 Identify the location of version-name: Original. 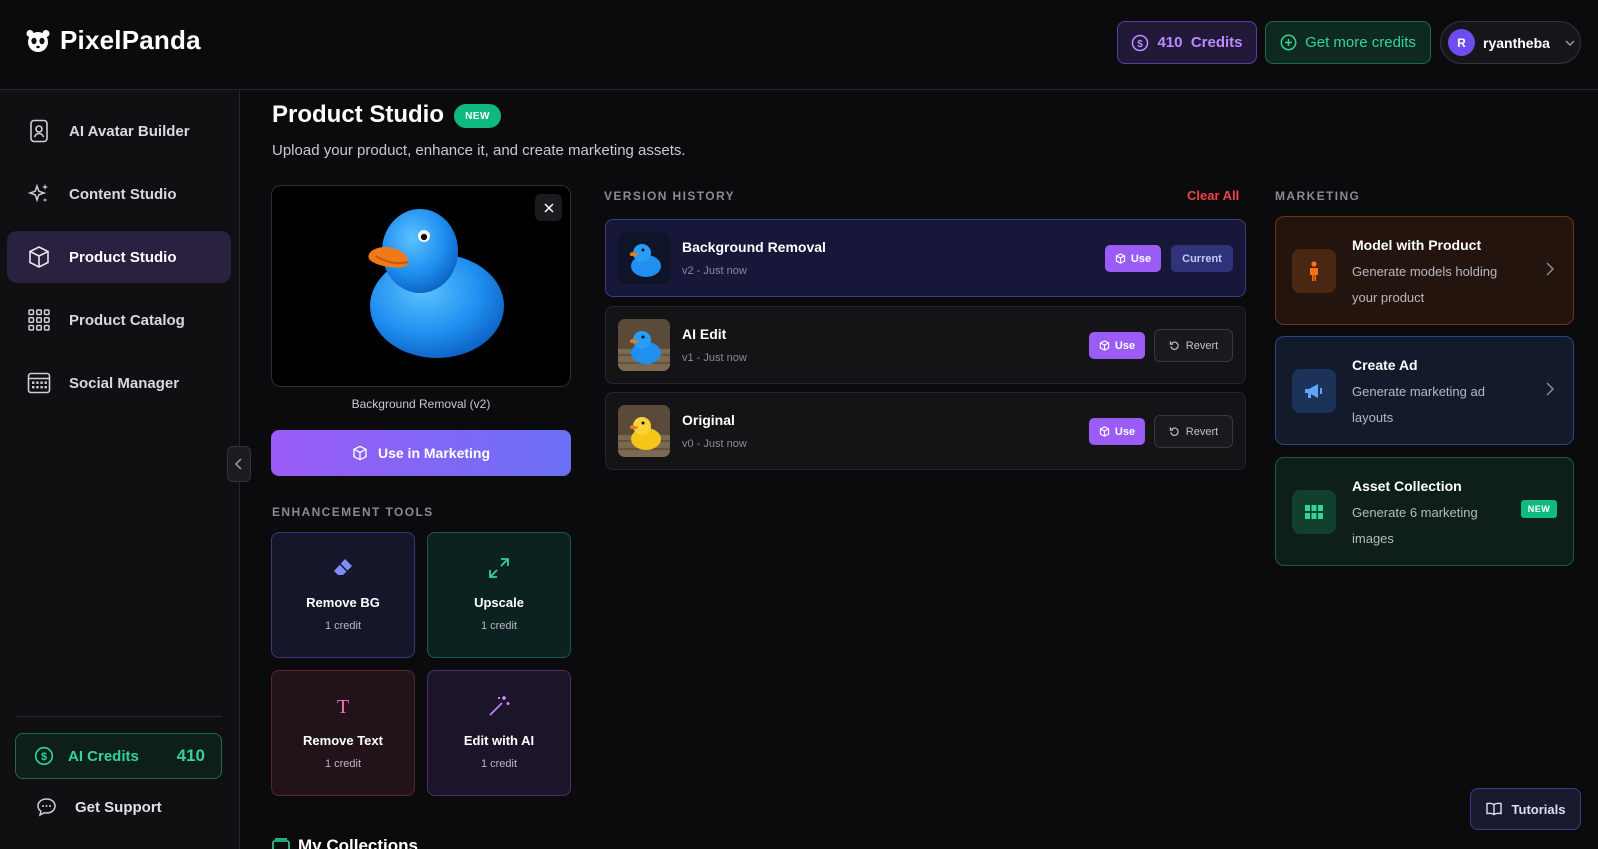
(708, 420).